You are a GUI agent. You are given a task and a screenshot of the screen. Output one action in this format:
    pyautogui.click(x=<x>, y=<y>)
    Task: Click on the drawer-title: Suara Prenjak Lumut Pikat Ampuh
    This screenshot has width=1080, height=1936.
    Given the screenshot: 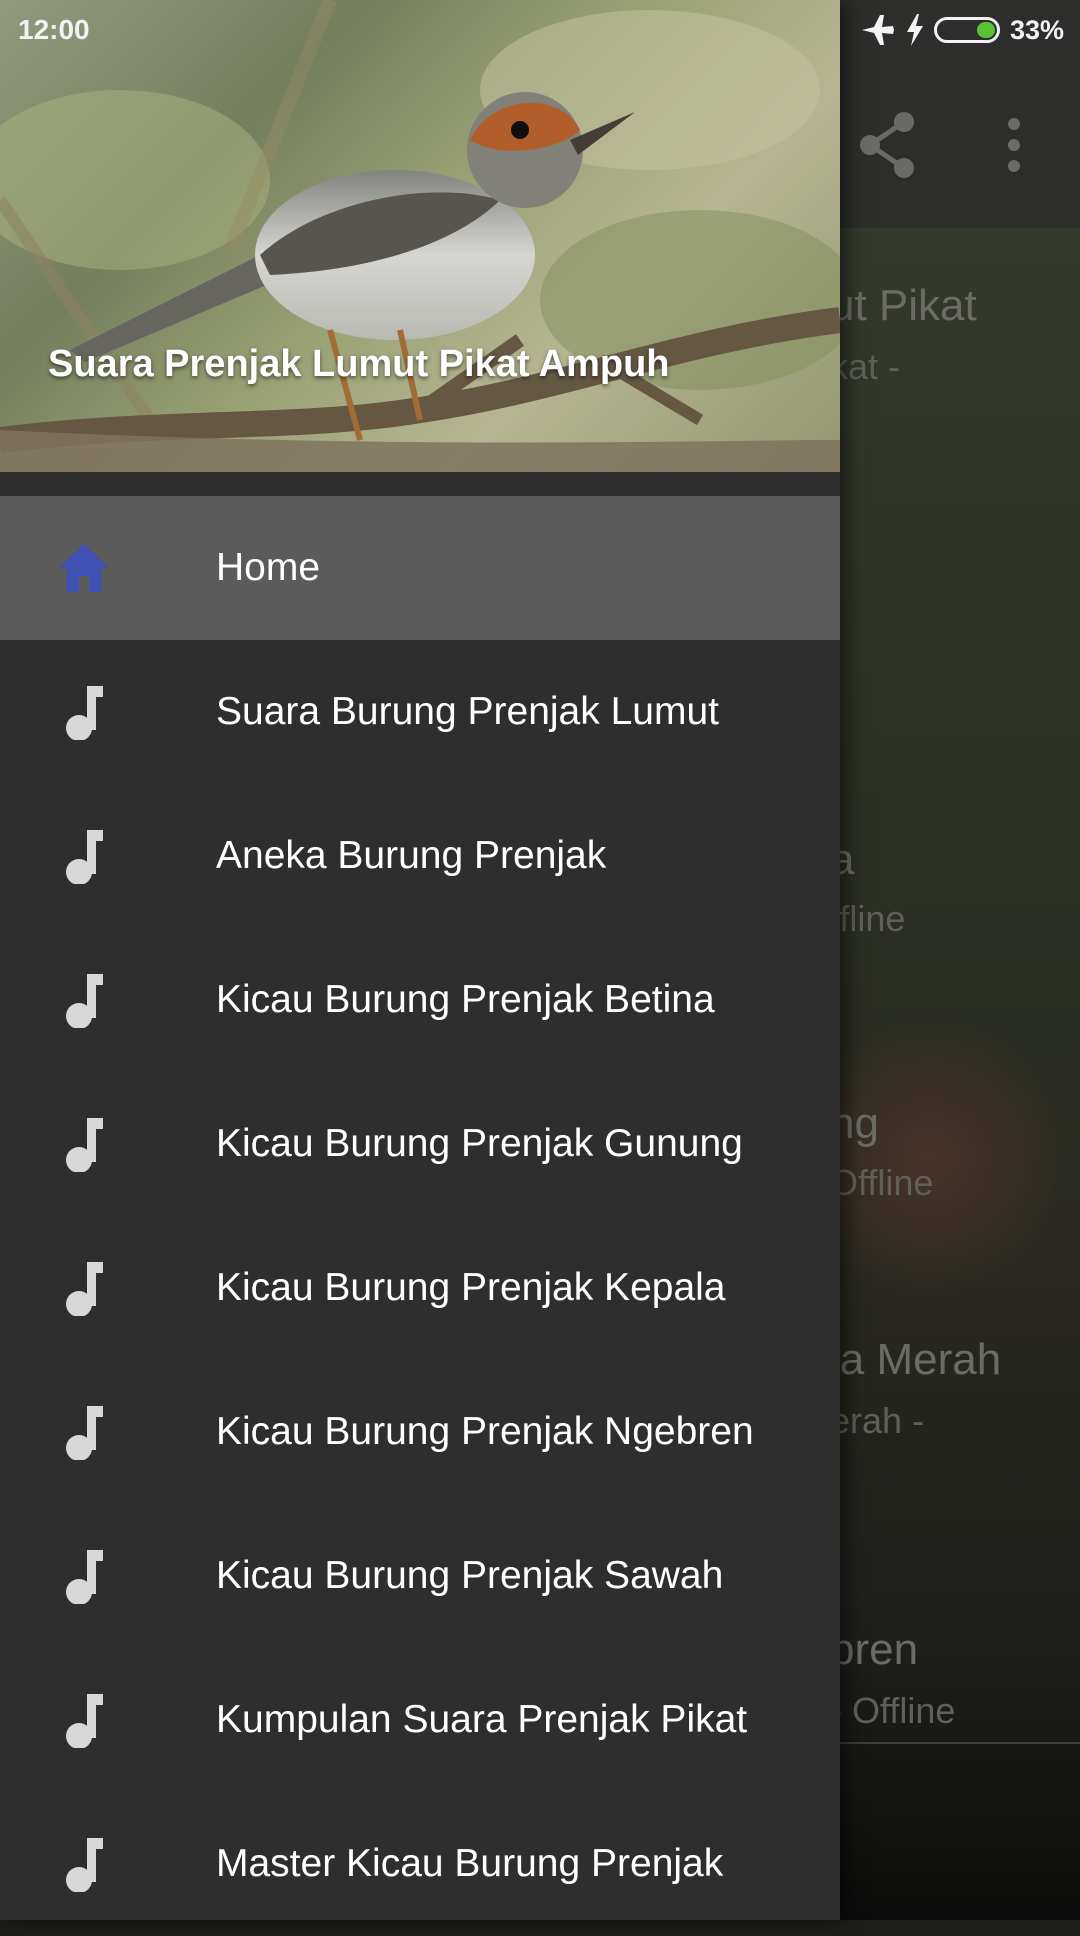 What is the action you would take?
    pyautogui.click(x=359, y=364)
    